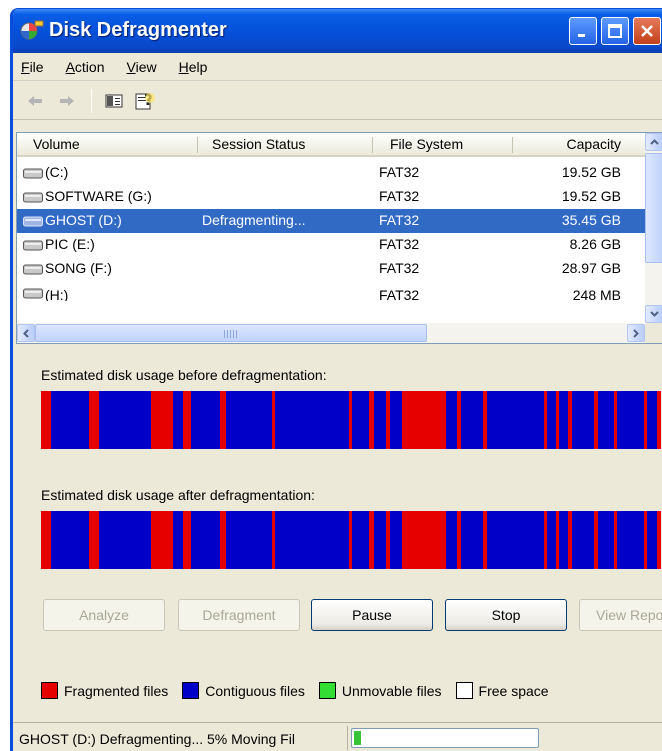 This screenshot has width=662, height=751. Describe the element at coordinates (67, 101) in the screenshot. I see `forward-button` at that location.